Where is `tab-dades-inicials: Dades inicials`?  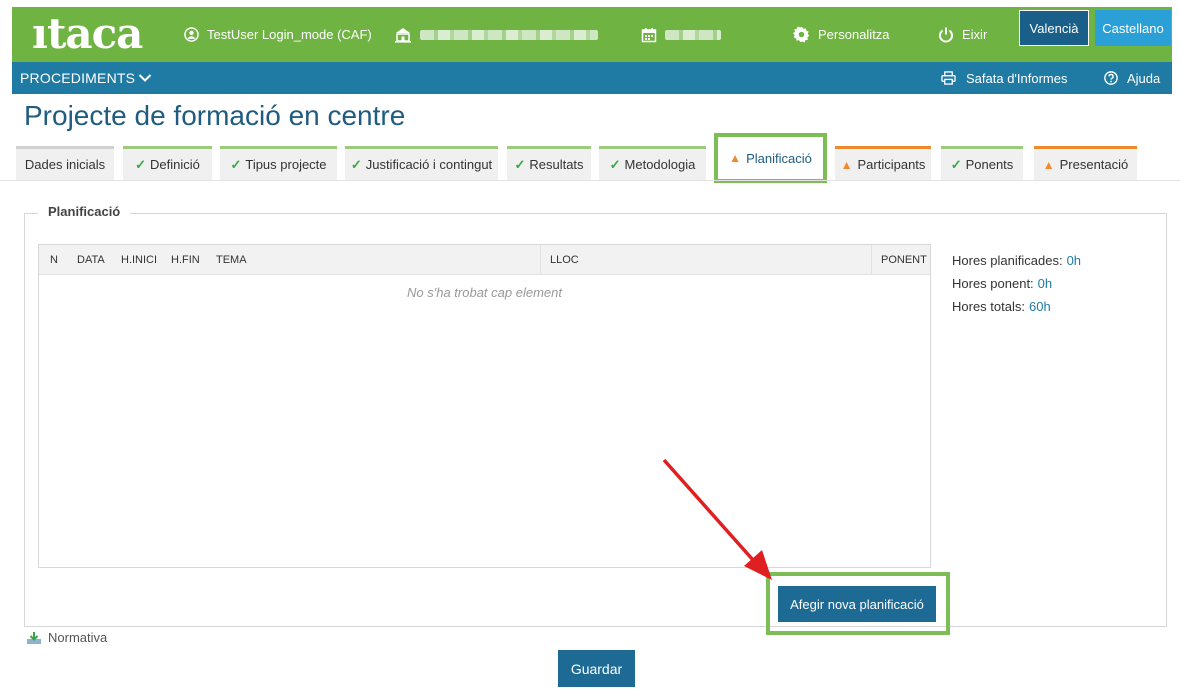
tab-dades-inicials: Dades inicials is located at coordinates (65, 163).